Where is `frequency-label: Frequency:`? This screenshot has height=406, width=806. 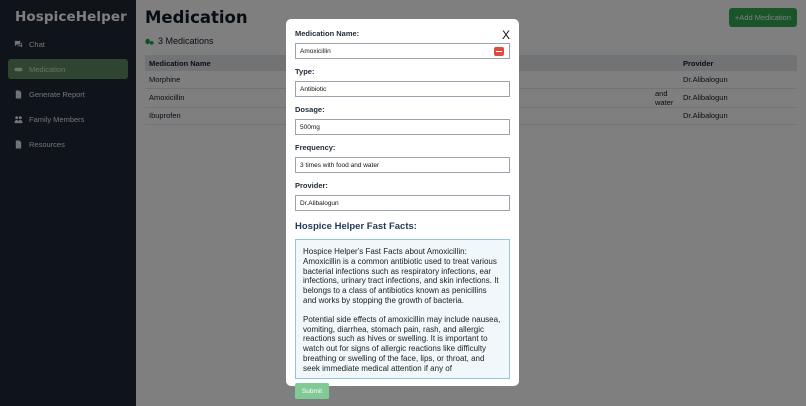
frequency-label: Frequency: is located at coordinates (315, 147).